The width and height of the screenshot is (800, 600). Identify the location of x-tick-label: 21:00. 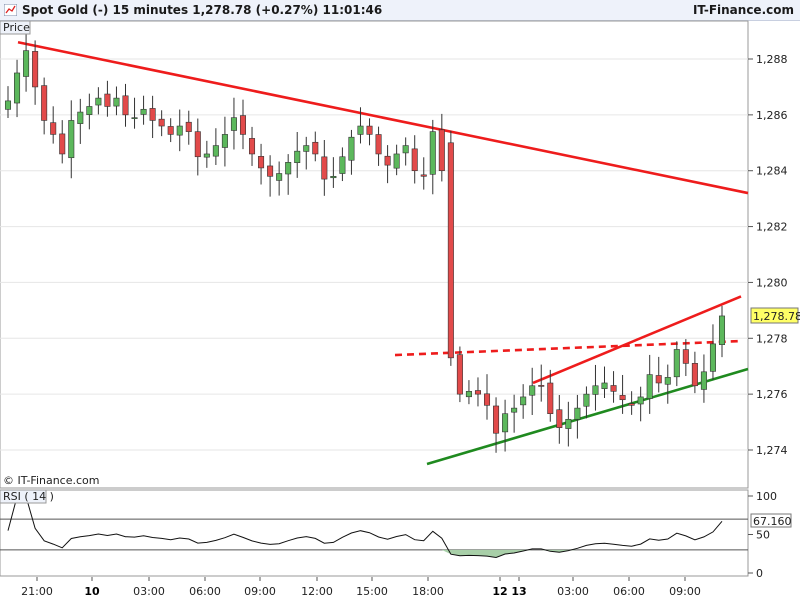
(37, 591).